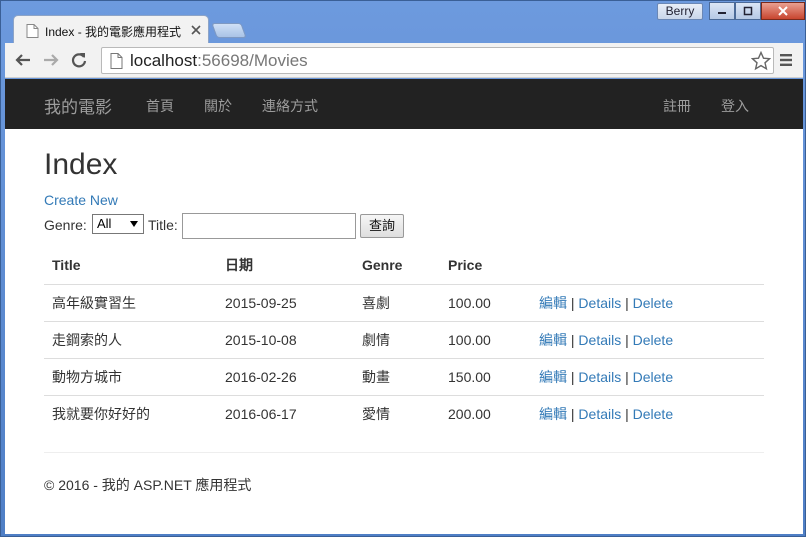 This screenshot has height=537, width=806. Describe the element at coordinates (285, 376) in the screenshot. I see `cell-date: 2016-02-26` at that location.